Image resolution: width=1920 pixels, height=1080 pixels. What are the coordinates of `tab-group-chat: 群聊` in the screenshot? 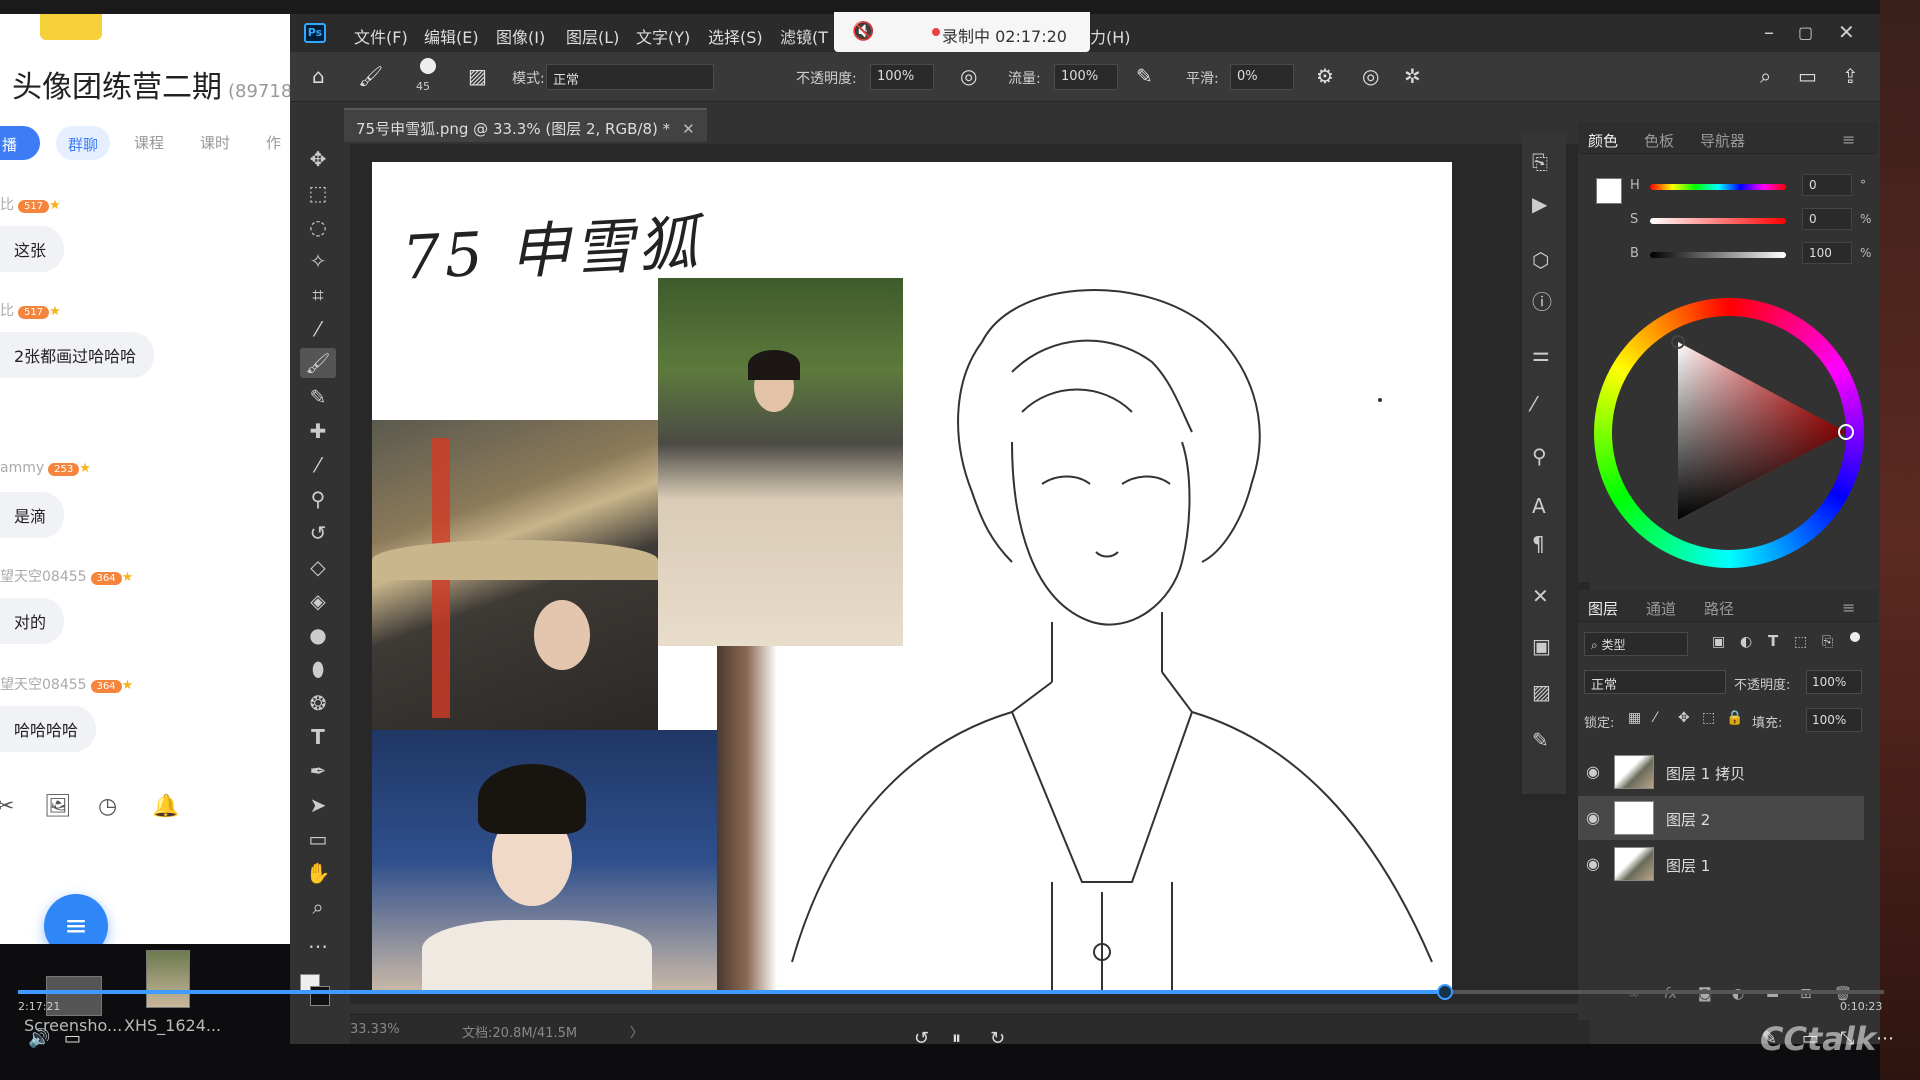 It's located at (83, 143).